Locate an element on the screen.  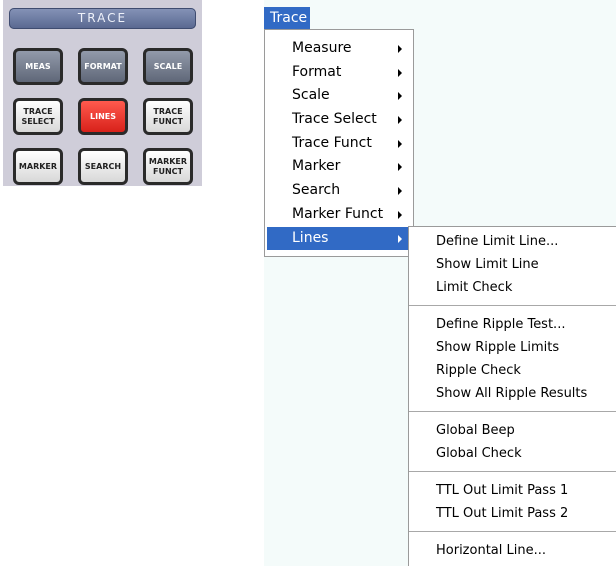
submenu-item-show-all-ripple-results: Show All Ripple Results is located at coordinates (512, 393).